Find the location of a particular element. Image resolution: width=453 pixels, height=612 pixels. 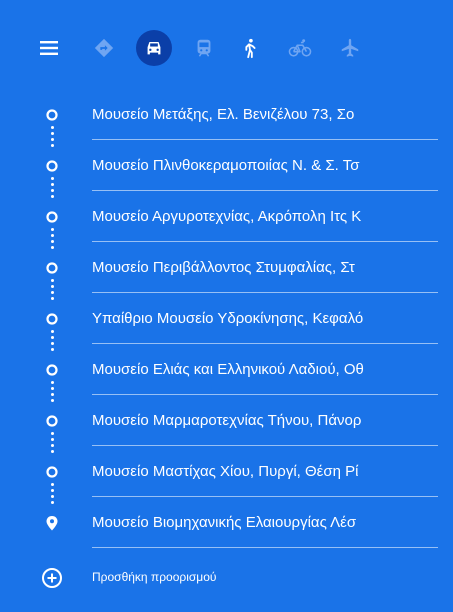

bicycle-icon is located at coordinates (300, 48).